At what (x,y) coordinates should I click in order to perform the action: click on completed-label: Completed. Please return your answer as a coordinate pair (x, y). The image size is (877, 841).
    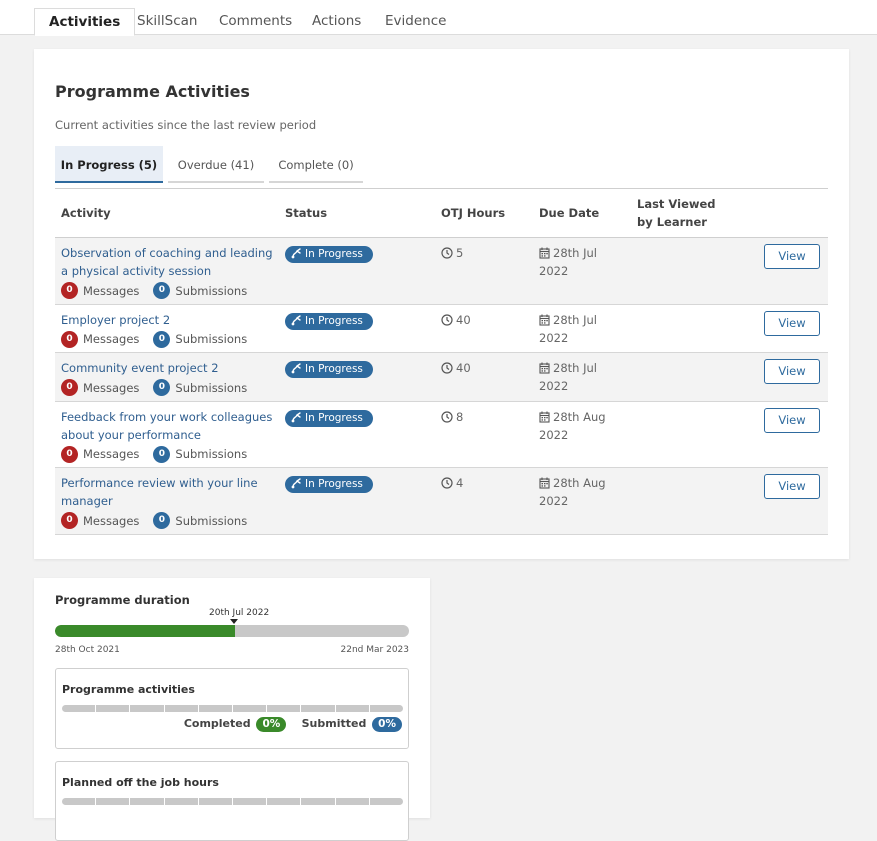
    Looking at the image, I should click on (217, 723).